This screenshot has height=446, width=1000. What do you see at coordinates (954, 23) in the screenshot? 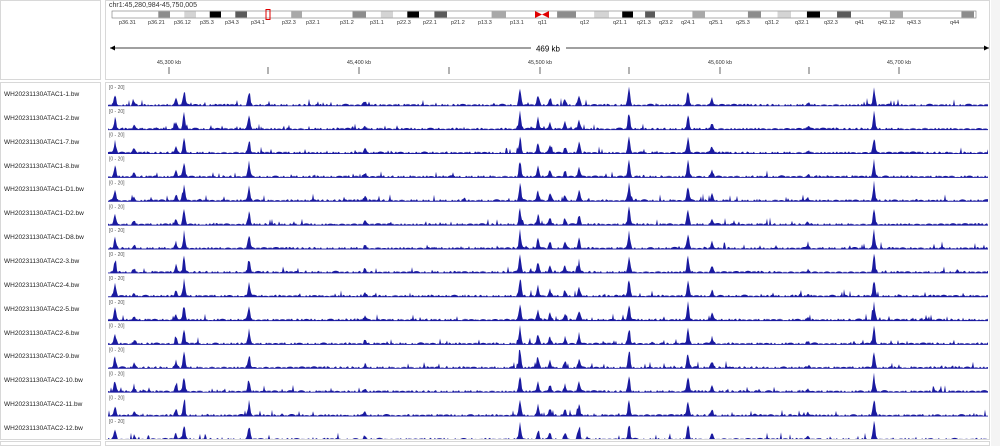
I see `band-label: q44` at bounding box center [954, 23].